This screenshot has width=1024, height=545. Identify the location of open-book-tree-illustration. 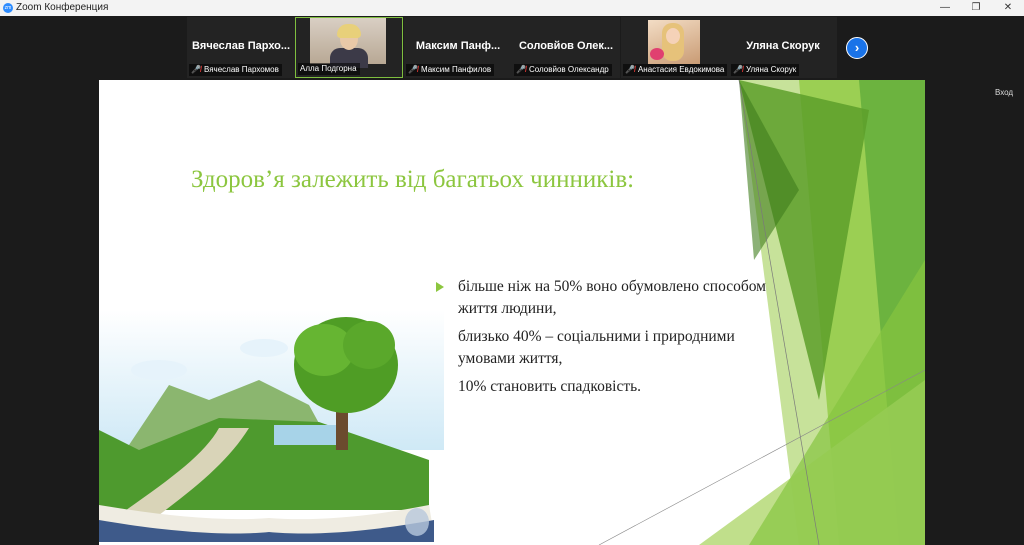
(271, 426).